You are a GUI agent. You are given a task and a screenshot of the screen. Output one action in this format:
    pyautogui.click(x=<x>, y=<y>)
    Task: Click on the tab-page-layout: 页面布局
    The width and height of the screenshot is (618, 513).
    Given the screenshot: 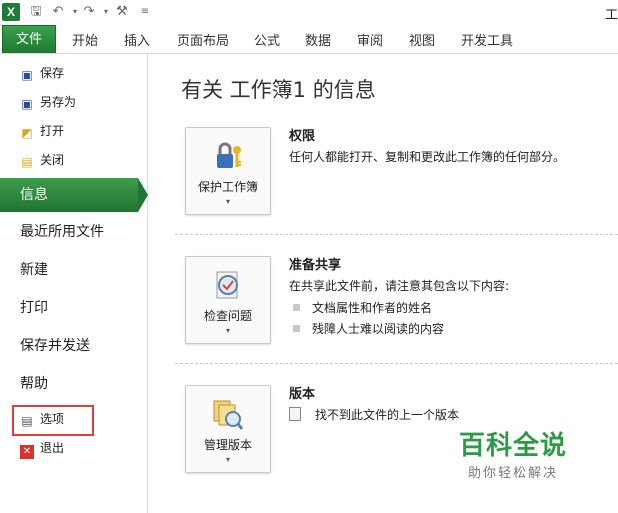 What is the action you would take?
    pyautogui.click(x=203, y=39)
    